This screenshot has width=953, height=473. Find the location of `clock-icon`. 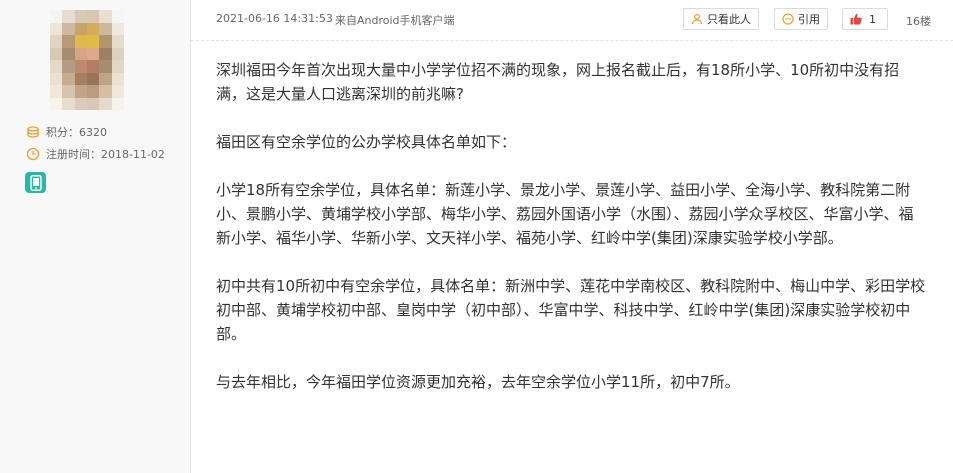

clock-icon is located at coordinates (33, 154).